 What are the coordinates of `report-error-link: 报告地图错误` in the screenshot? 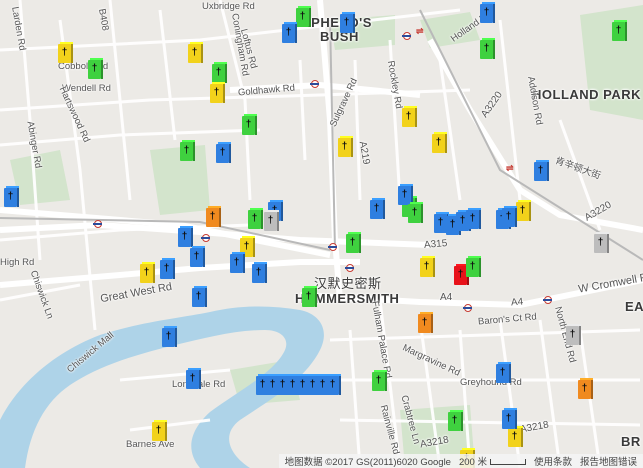 It's located at (608, 461).